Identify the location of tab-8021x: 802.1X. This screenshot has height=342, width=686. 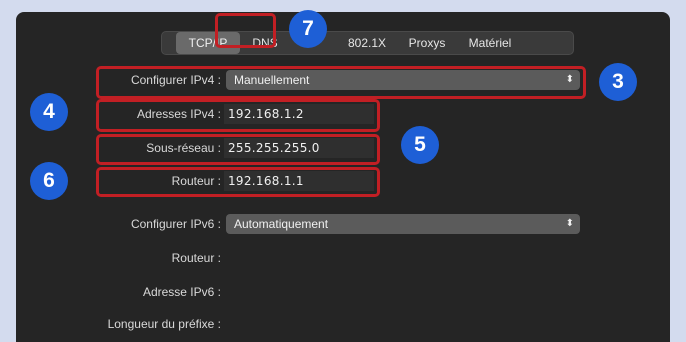
(367, 43).